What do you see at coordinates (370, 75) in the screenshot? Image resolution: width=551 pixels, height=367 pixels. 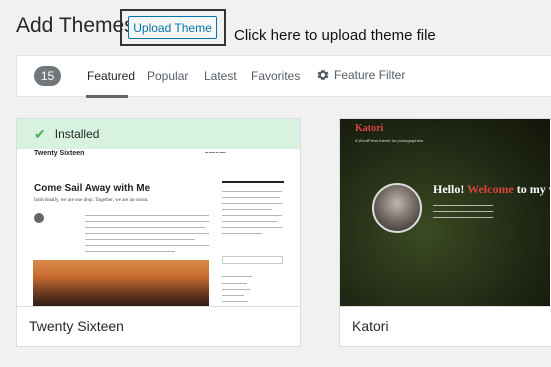 I see `feature-filter-label: Feature Filter` at bounding box center [370, 75].